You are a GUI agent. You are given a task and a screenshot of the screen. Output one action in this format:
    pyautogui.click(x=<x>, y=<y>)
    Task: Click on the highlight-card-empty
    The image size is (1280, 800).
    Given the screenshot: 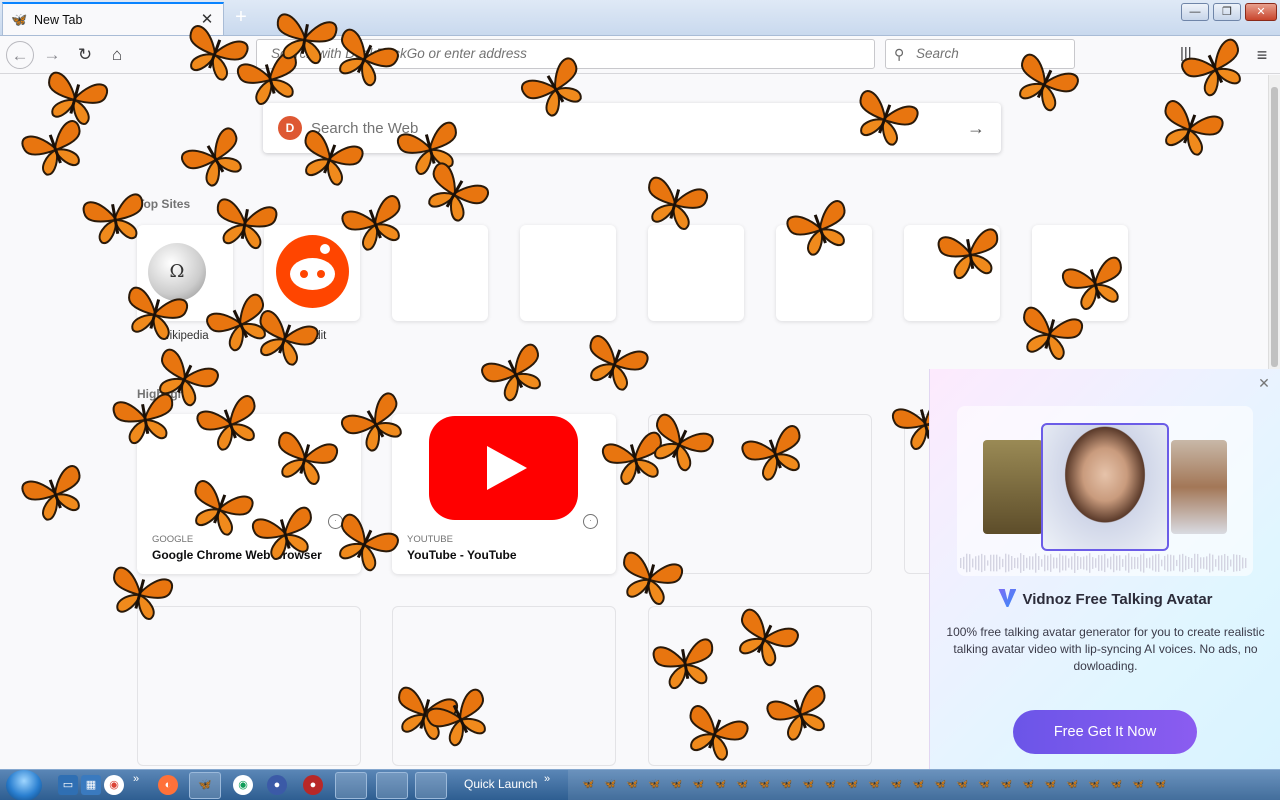 What is the action you would take?
    pyautogui.click(x=249, y=686)
    